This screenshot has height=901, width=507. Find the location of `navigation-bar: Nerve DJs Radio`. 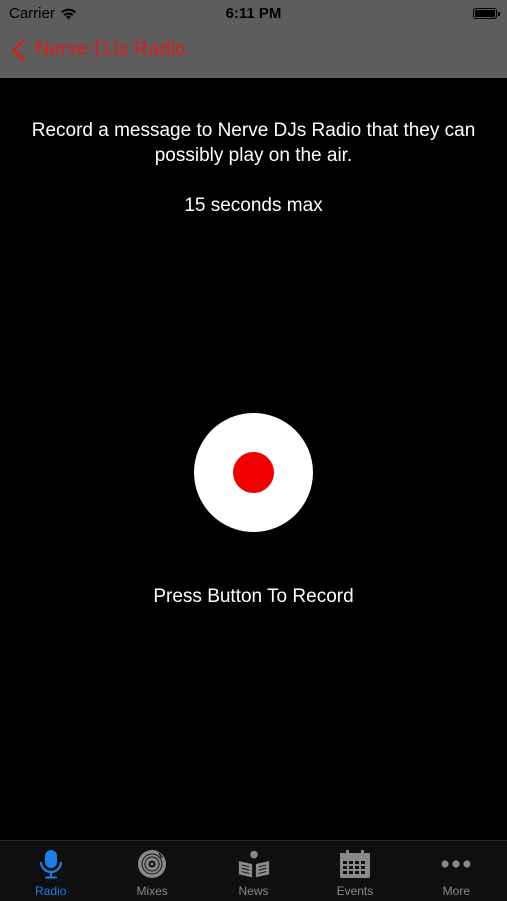

navigation-bar: Nerve DJs Radio is located at coordinates (253, 53).